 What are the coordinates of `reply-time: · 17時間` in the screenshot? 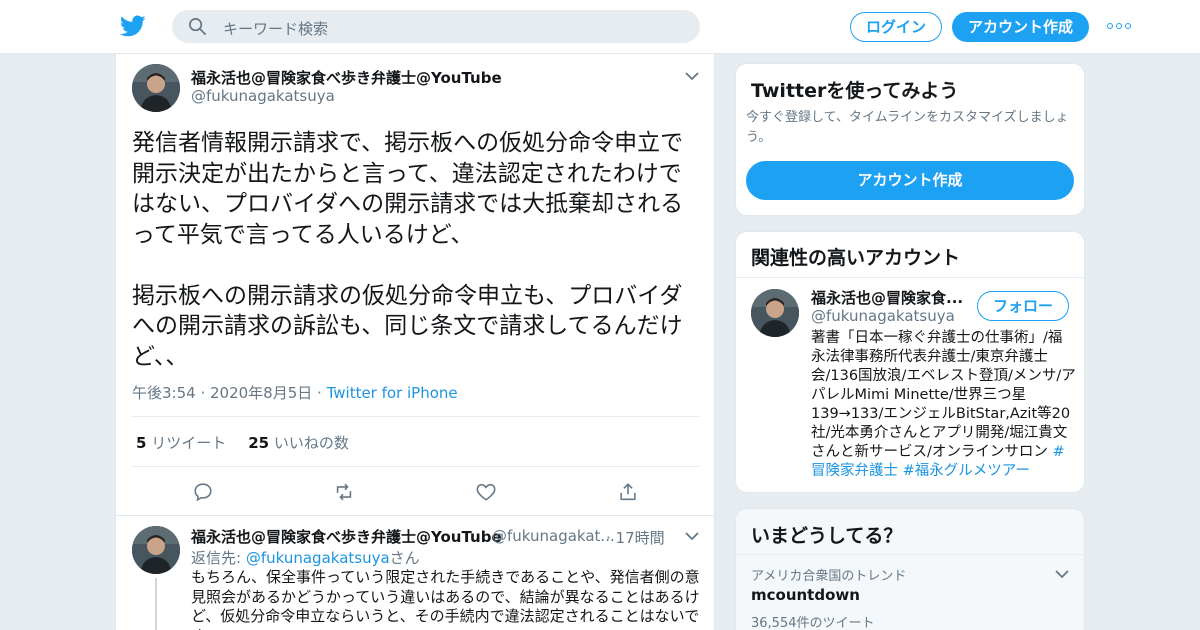 It's located at (635, 537).